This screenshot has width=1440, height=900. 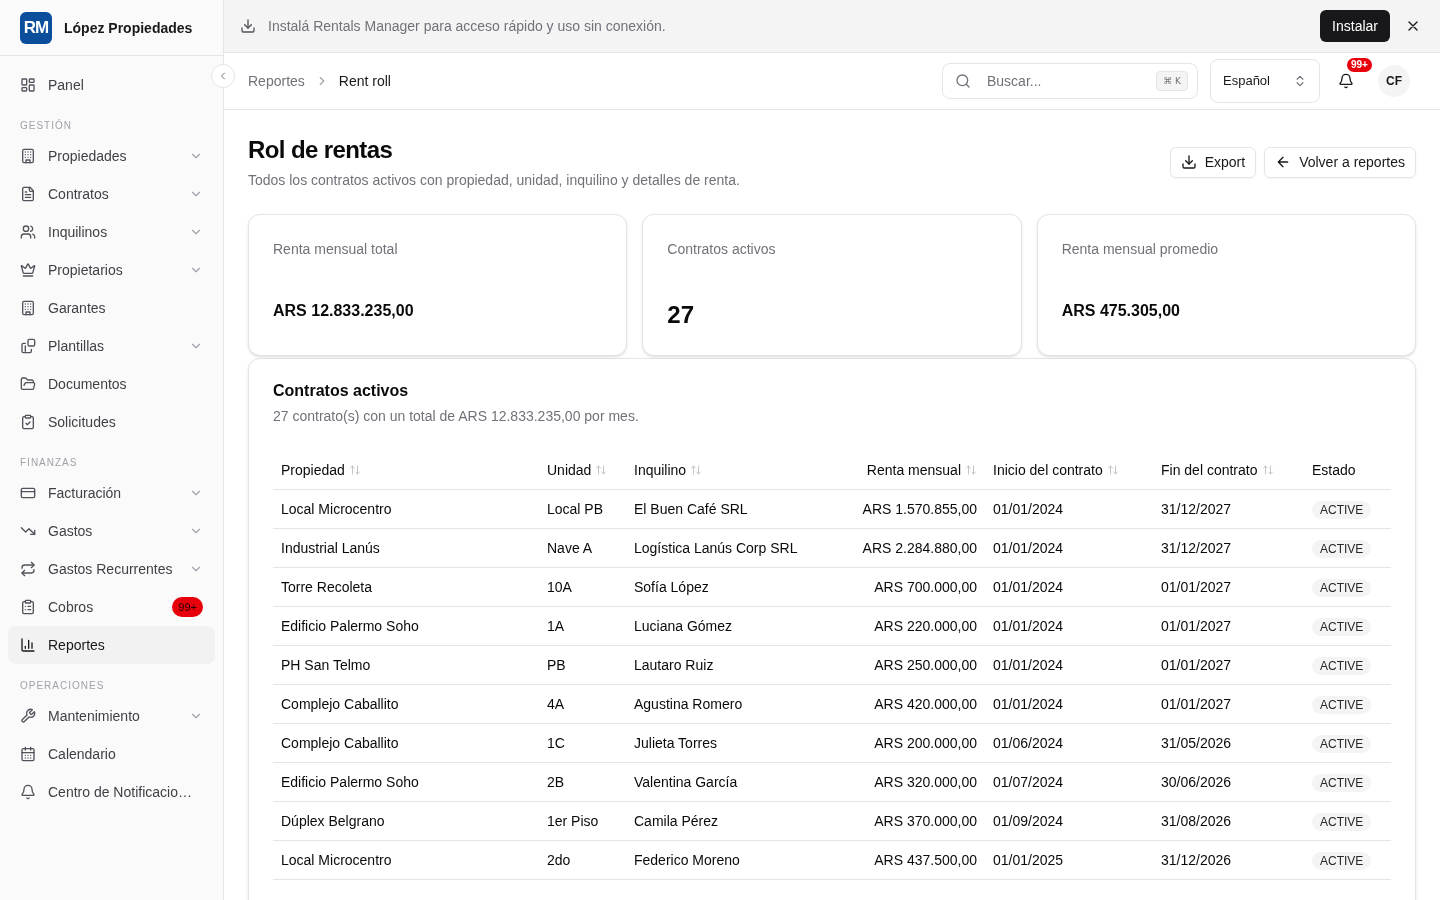 I want to click on credit-card-icon, so click(x=28, y=493).